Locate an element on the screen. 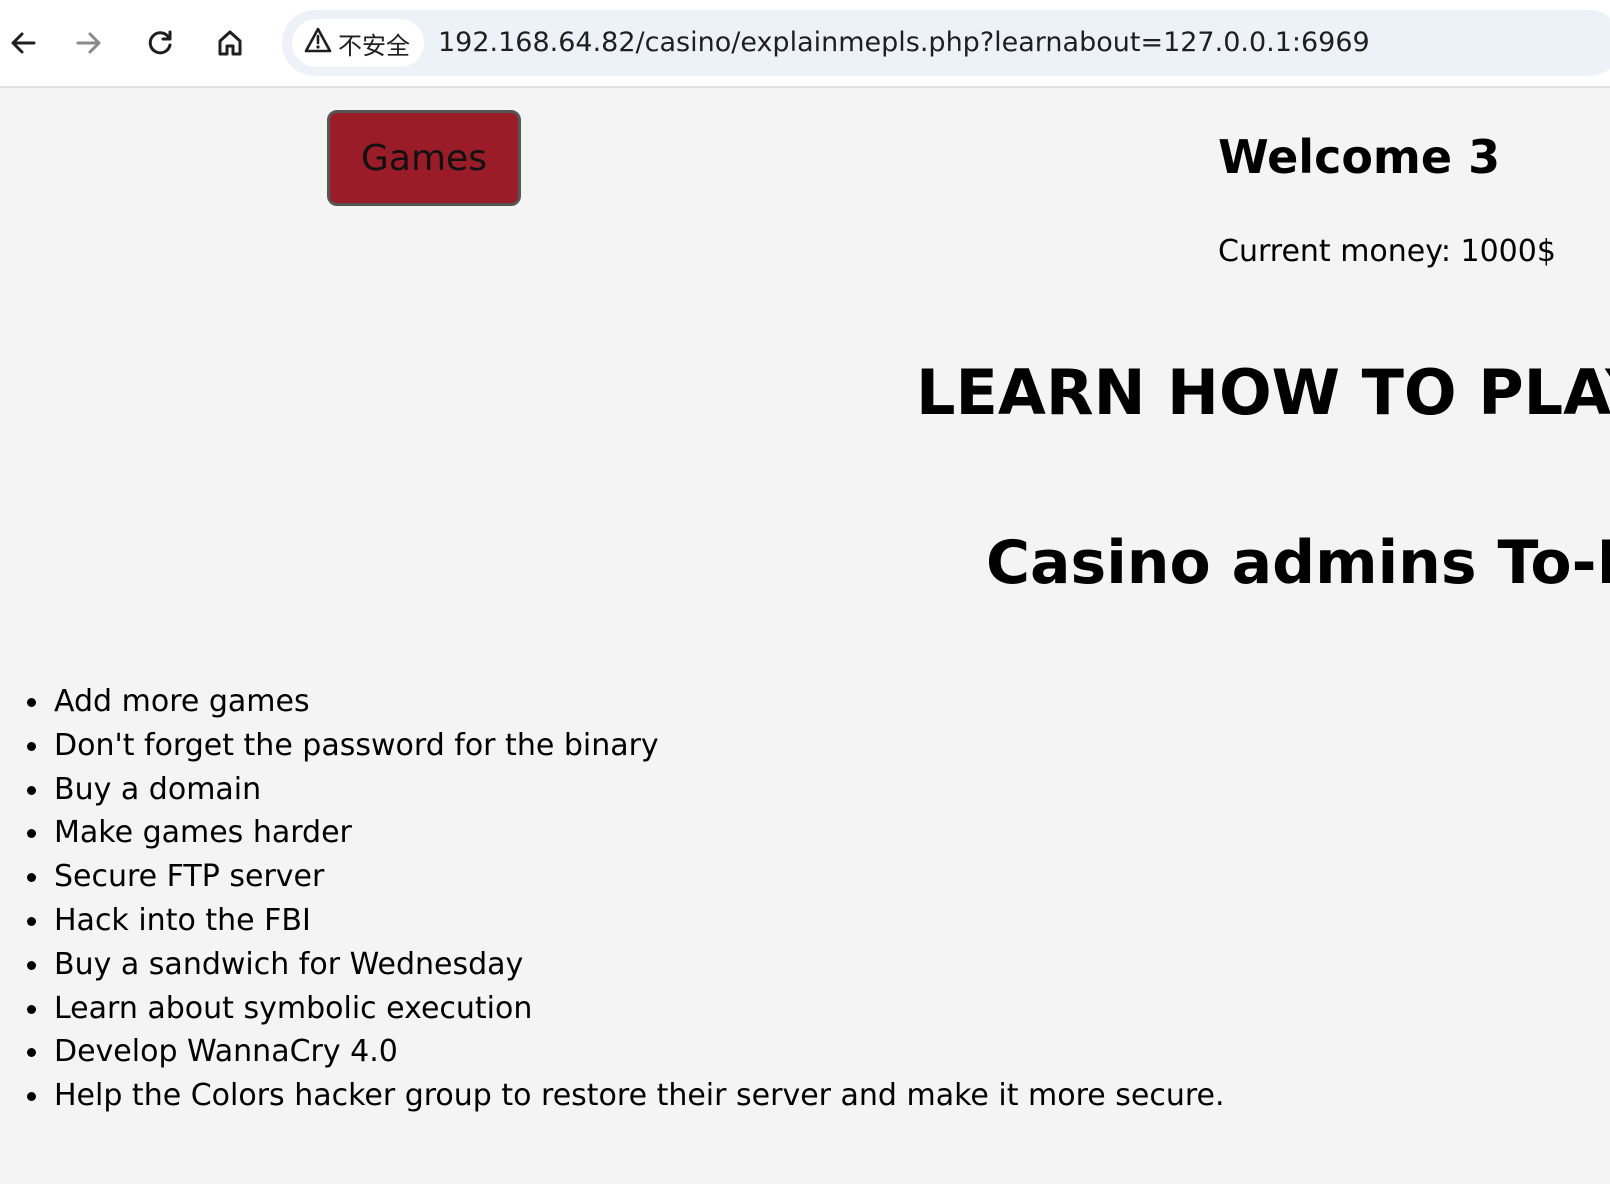 Image resolution: width=1610 pixels, height=1184 pixels. security-indicator: 不安全 is located at coordinates (358, 43).